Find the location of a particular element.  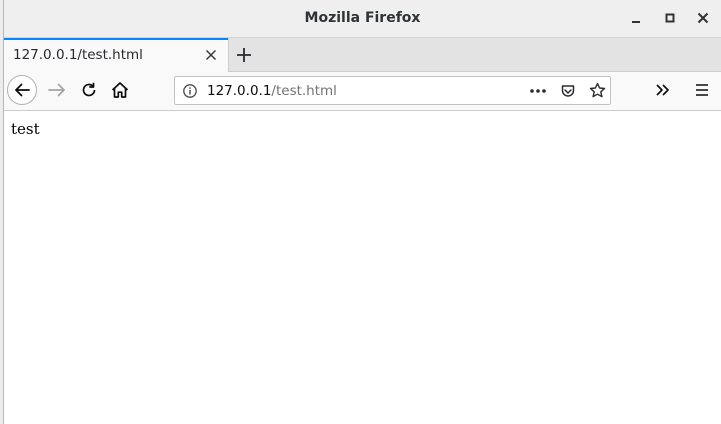

overflow-menu-button is located at coordinates (663, 90).